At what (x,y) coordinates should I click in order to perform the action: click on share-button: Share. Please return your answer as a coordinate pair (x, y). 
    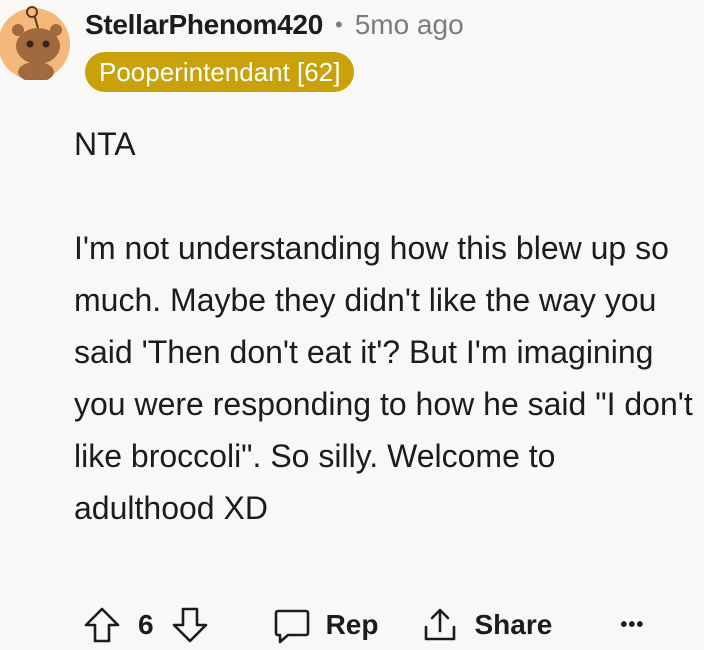
    Looking at the image, I should click on (486, 625).